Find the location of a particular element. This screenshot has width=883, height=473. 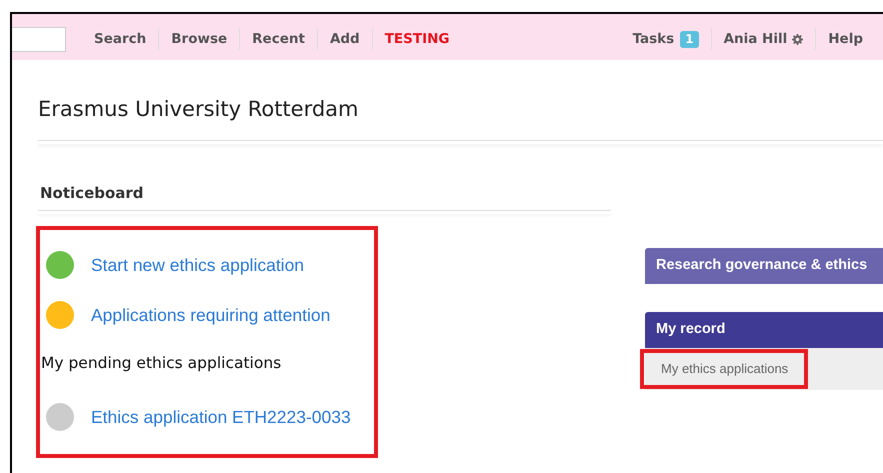

nav-link: Recent is located at coordinates (279, 39).